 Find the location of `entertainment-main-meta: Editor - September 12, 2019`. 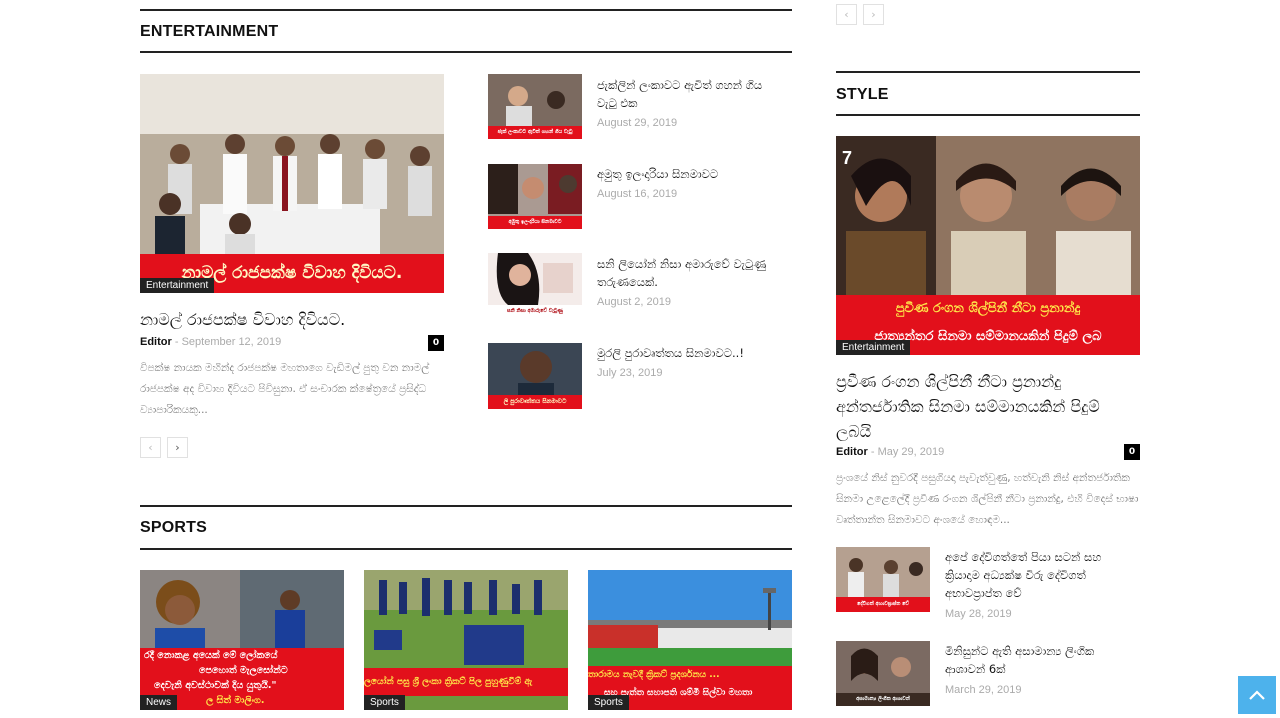

entertainment-main-meta: Editor - September 12, 2019 is located at coordinates (210, 342).